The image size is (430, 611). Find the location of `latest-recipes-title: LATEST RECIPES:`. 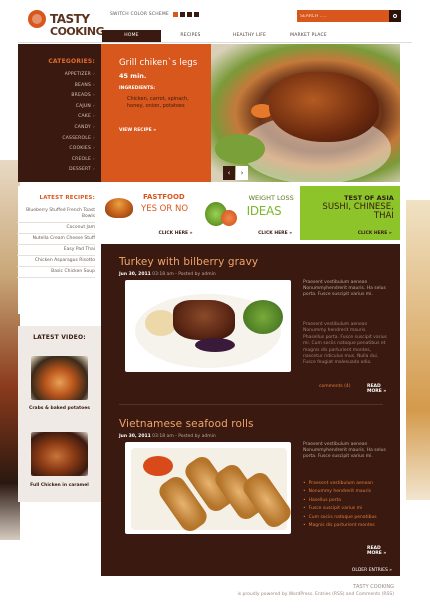

latest-recipes-title: LATEST RECIPES: is located at coordinates (67, 198).